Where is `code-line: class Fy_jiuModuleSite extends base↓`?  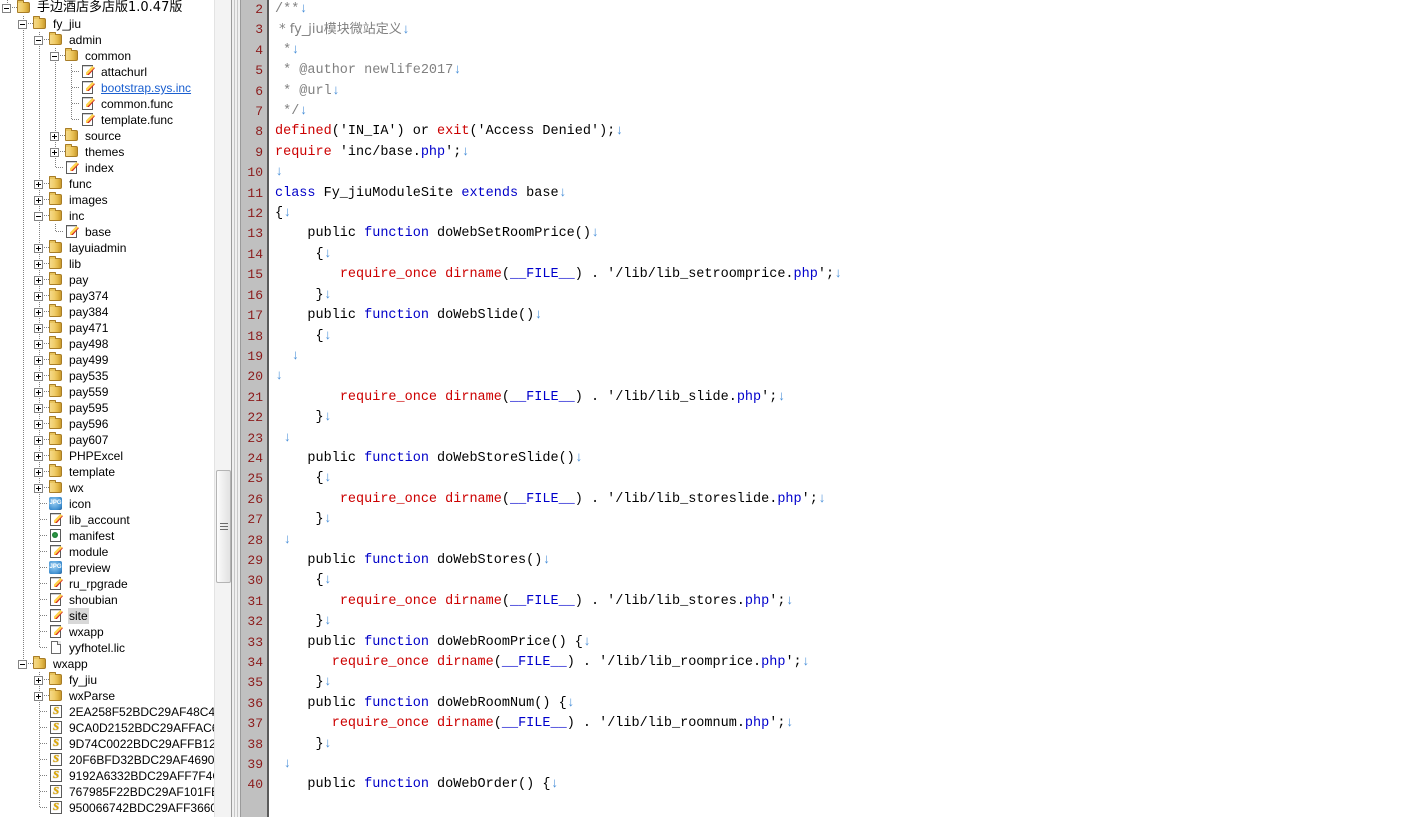
code-line: class Fy_jiuModuleSite extends base↓ is located at coordinates (843, 194).